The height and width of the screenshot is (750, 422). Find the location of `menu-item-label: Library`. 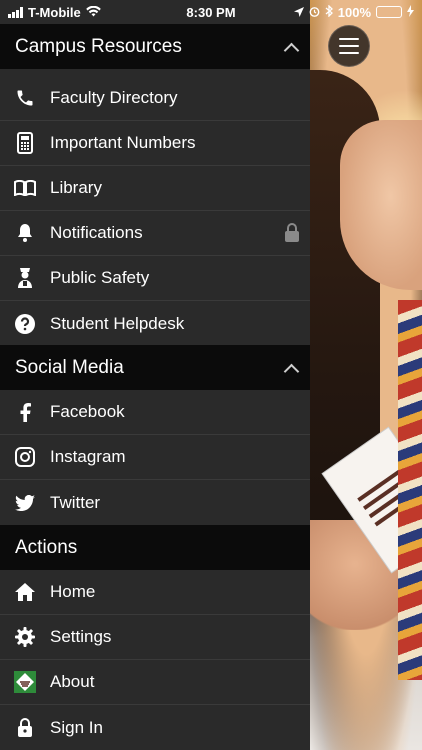

menu-item-label: Library is located at coordinates (76, 187).